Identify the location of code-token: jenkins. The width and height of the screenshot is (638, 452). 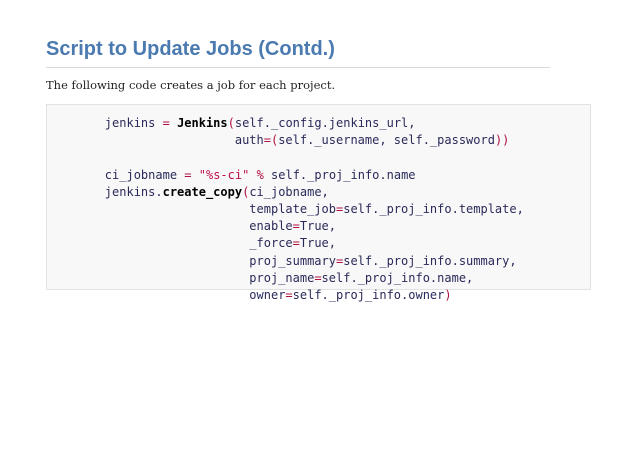
(105, 123).